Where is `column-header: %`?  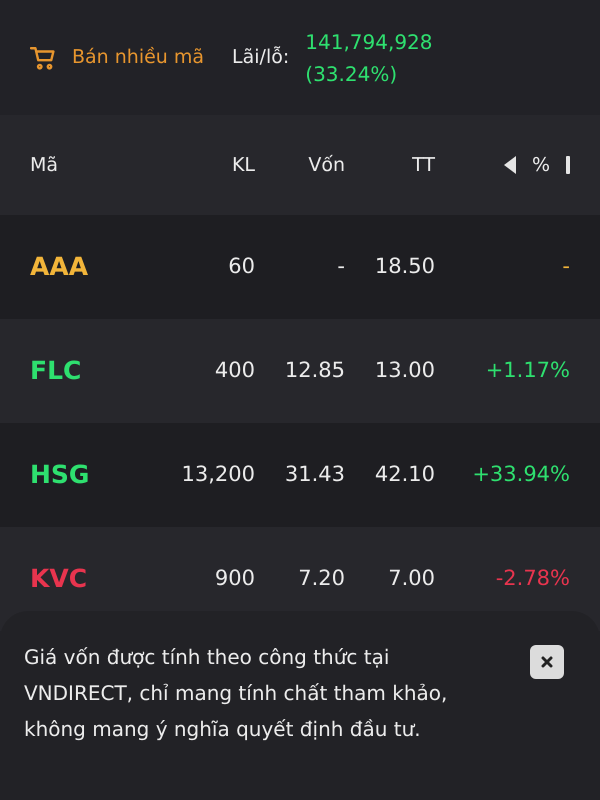 column-header: % is located at coordinates (541, 165).